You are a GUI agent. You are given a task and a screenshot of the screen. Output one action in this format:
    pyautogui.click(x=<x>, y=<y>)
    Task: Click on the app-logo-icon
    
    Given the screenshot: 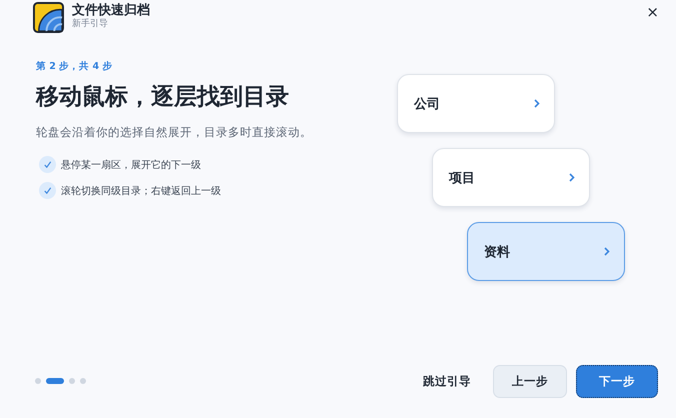 What is the action you would take?
    pyautogui.click(x=48, y=17)
    